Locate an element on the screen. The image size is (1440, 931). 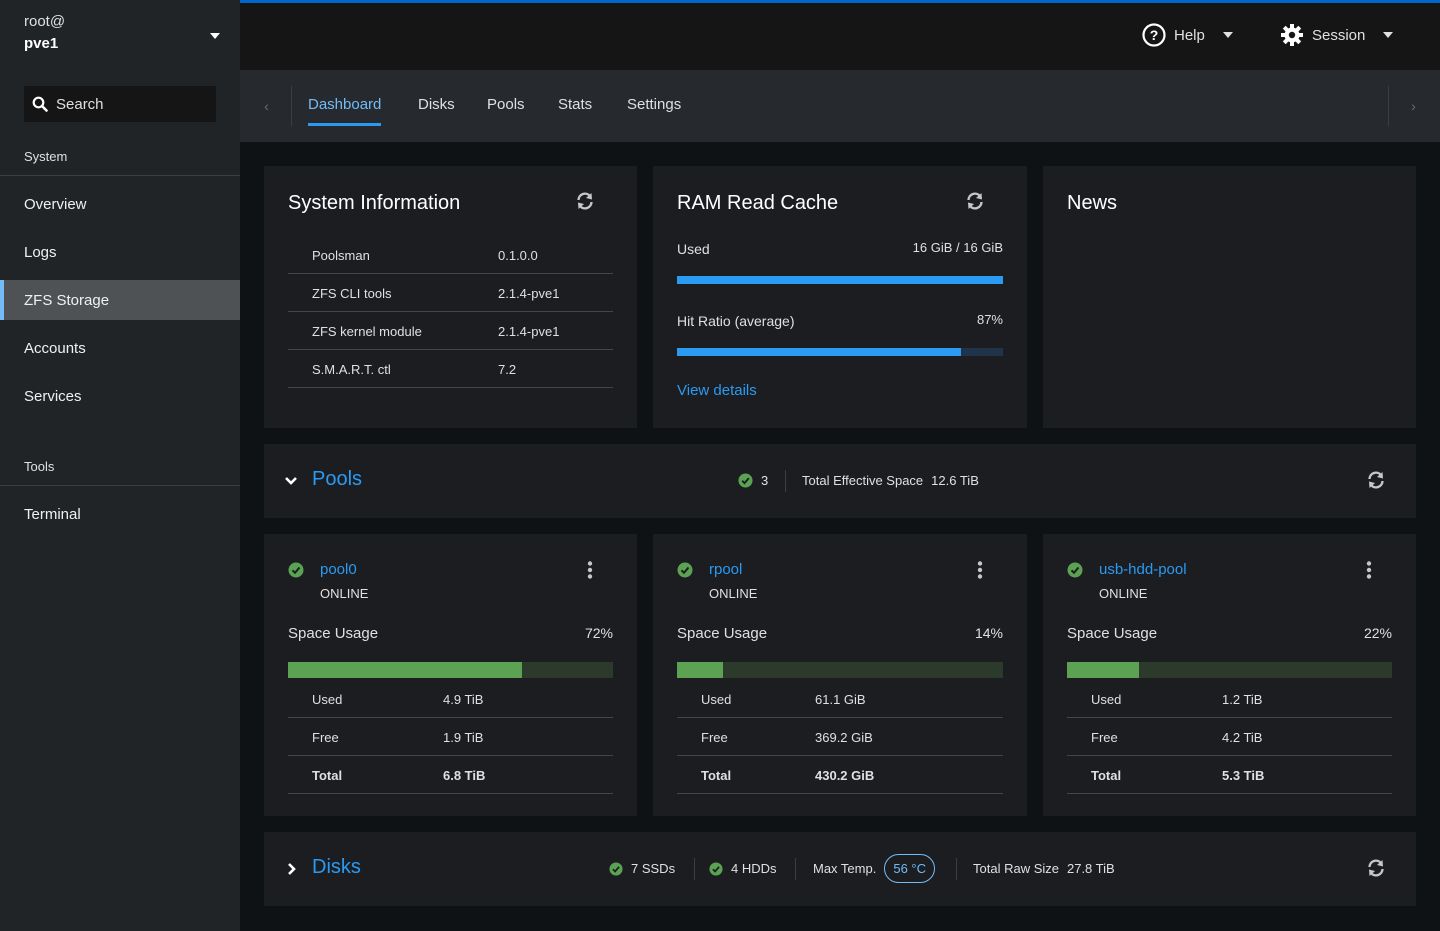
pool-name-link: usb-hdd-pool is located at coordinates (1143, 569).